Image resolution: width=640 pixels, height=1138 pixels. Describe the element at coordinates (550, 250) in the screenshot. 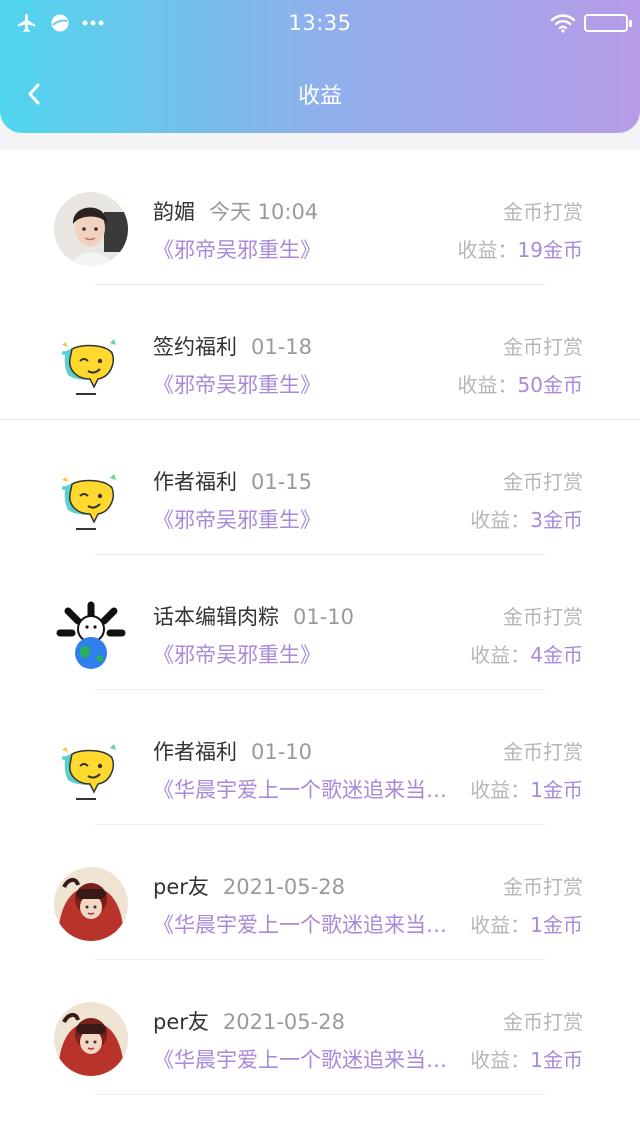

I see `income-amount: 19金币` at that location.